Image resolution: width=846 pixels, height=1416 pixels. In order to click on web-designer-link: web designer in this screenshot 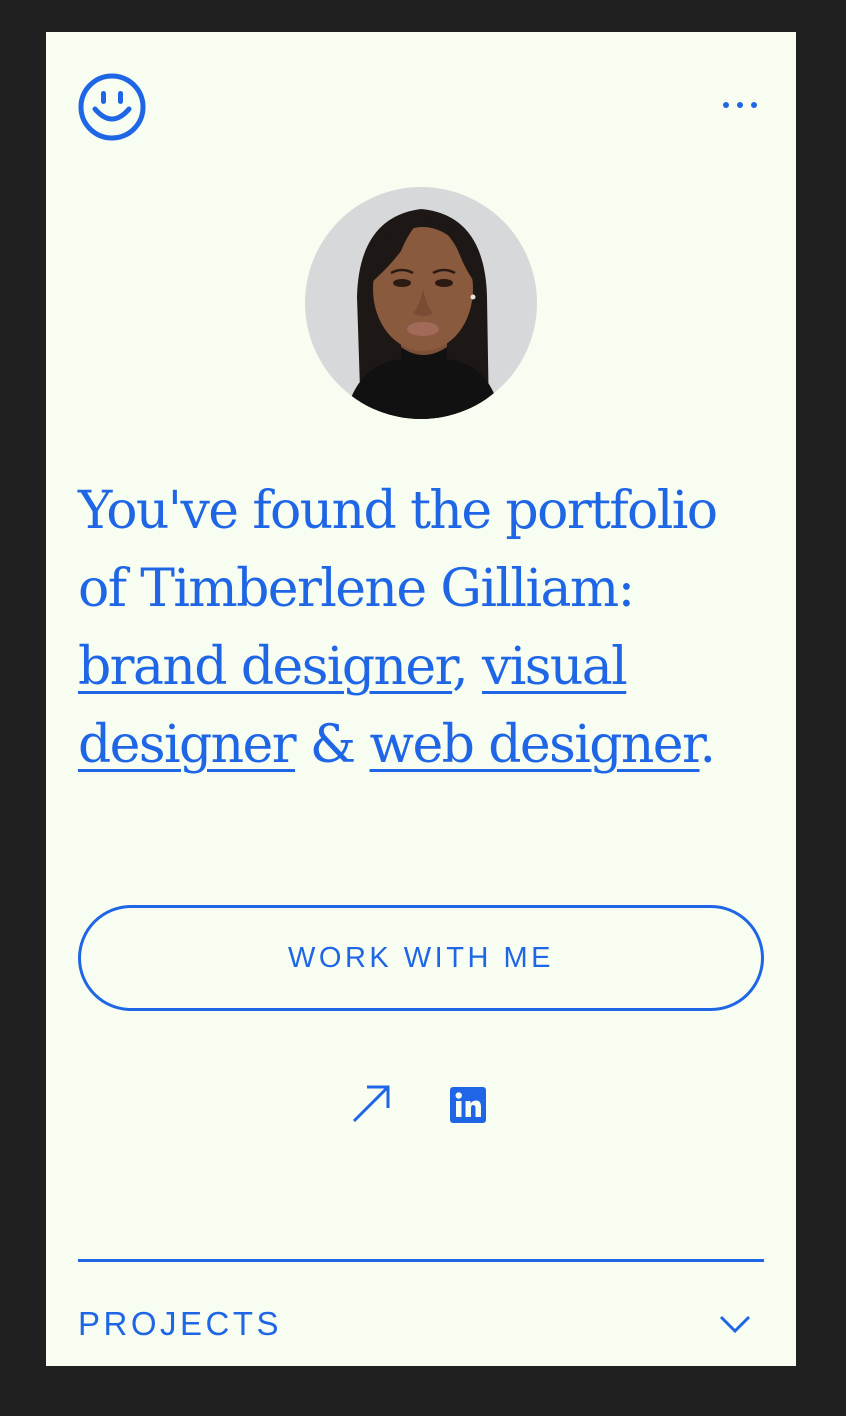, I will do `click(536, 745)`.